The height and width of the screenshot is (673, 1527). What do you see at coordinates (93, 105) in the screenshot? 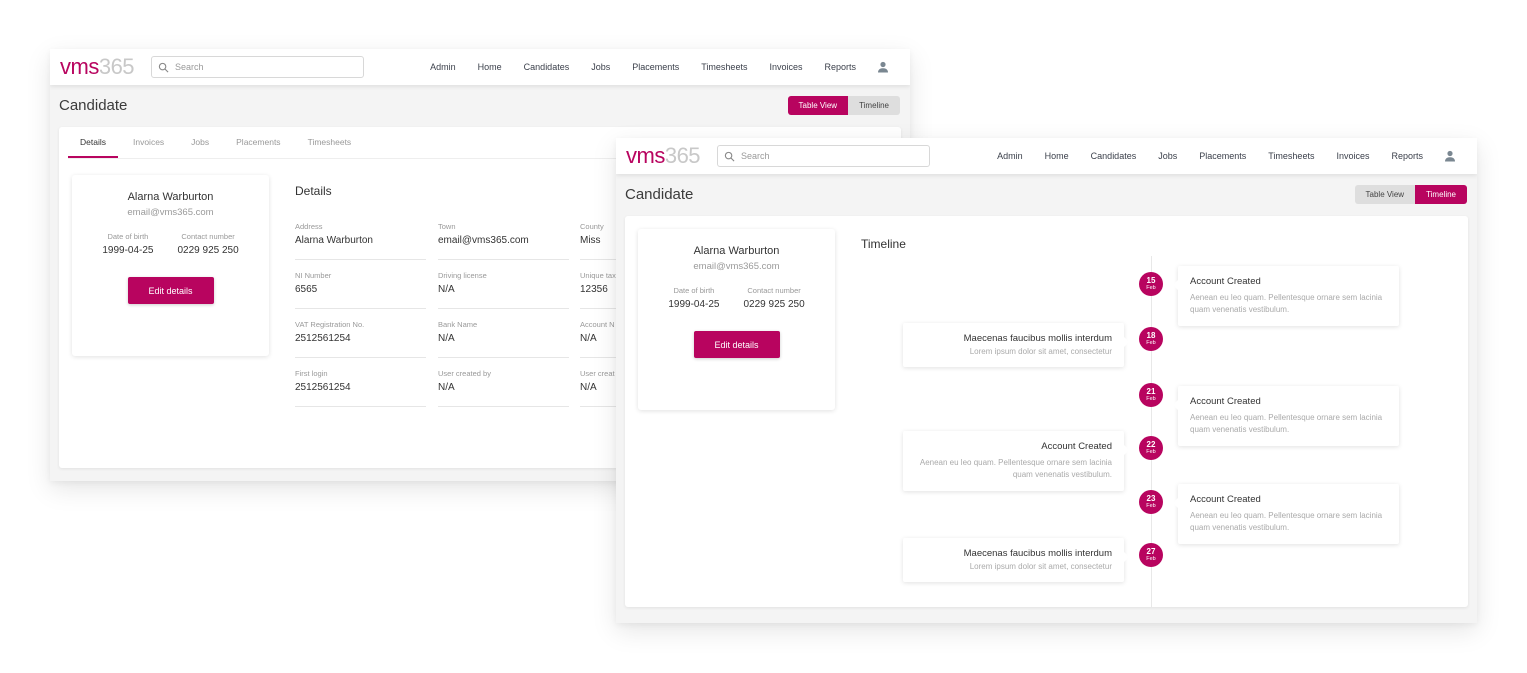
I see `page-title: Candidate` at bounding box center [93, 105].